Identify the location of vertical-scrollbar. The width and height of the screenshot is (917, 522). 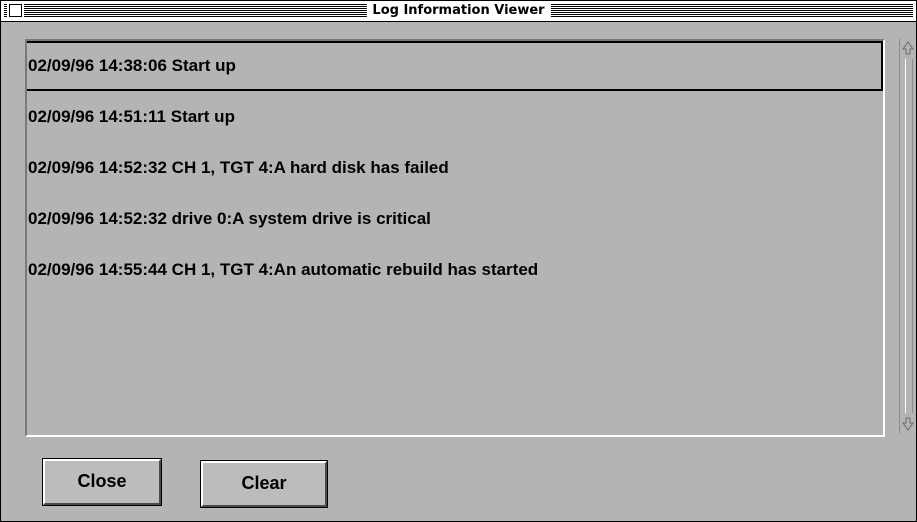
(907, 236).